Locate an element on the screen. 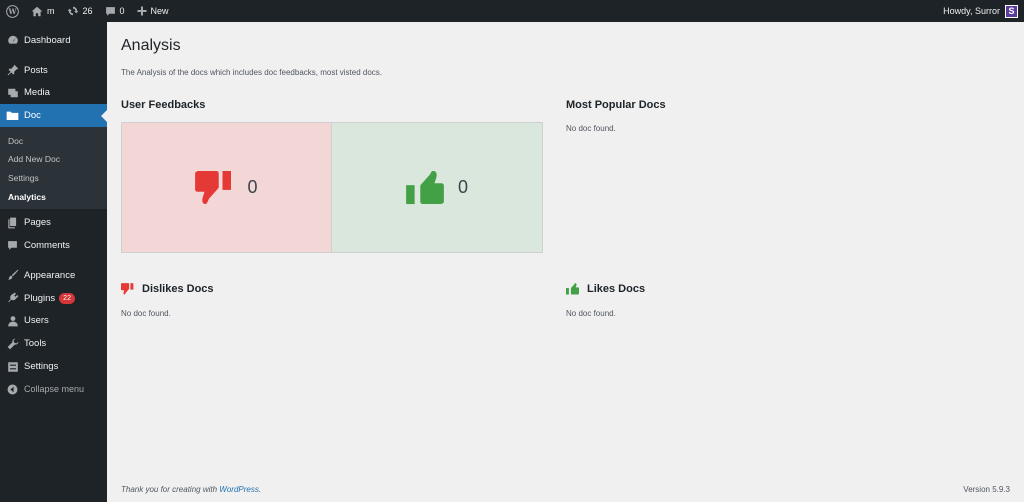  submenu-item-doc: Doc is located at coordinates (53, 140).